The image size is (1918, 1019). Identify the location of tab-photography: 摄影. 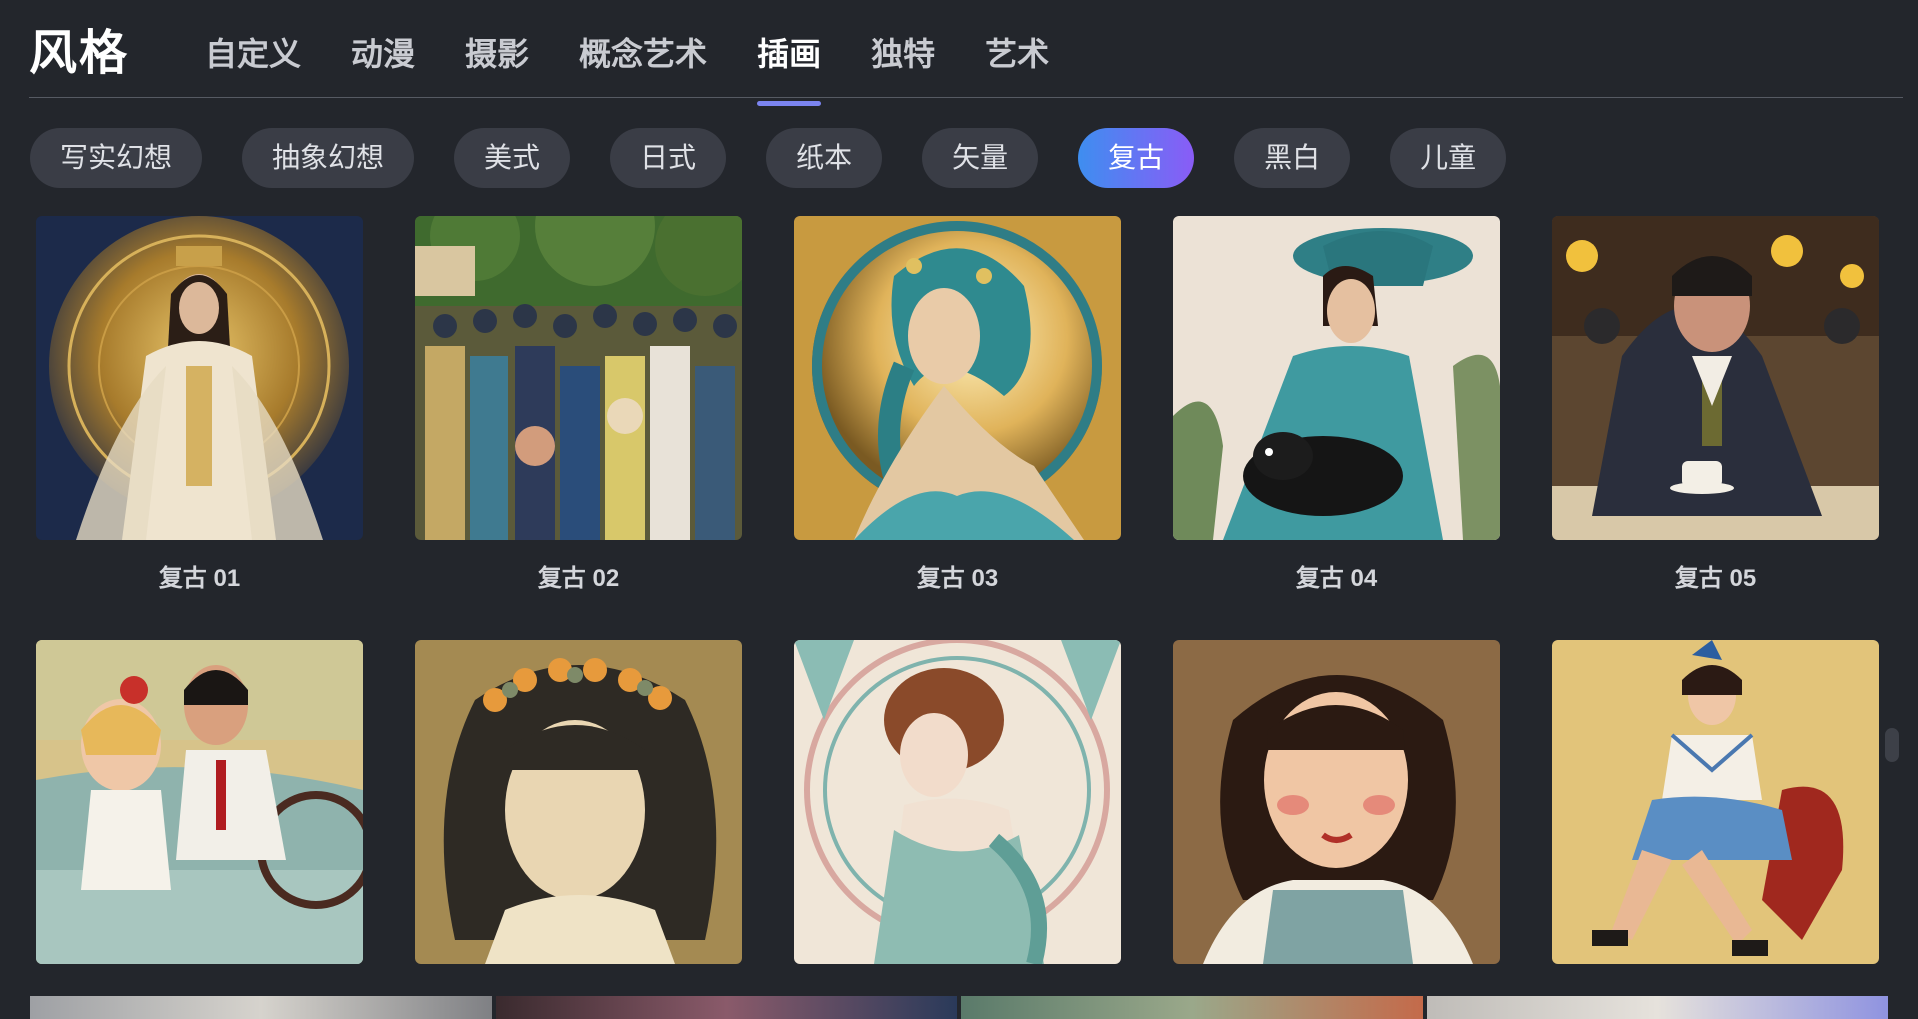
(497, 61).